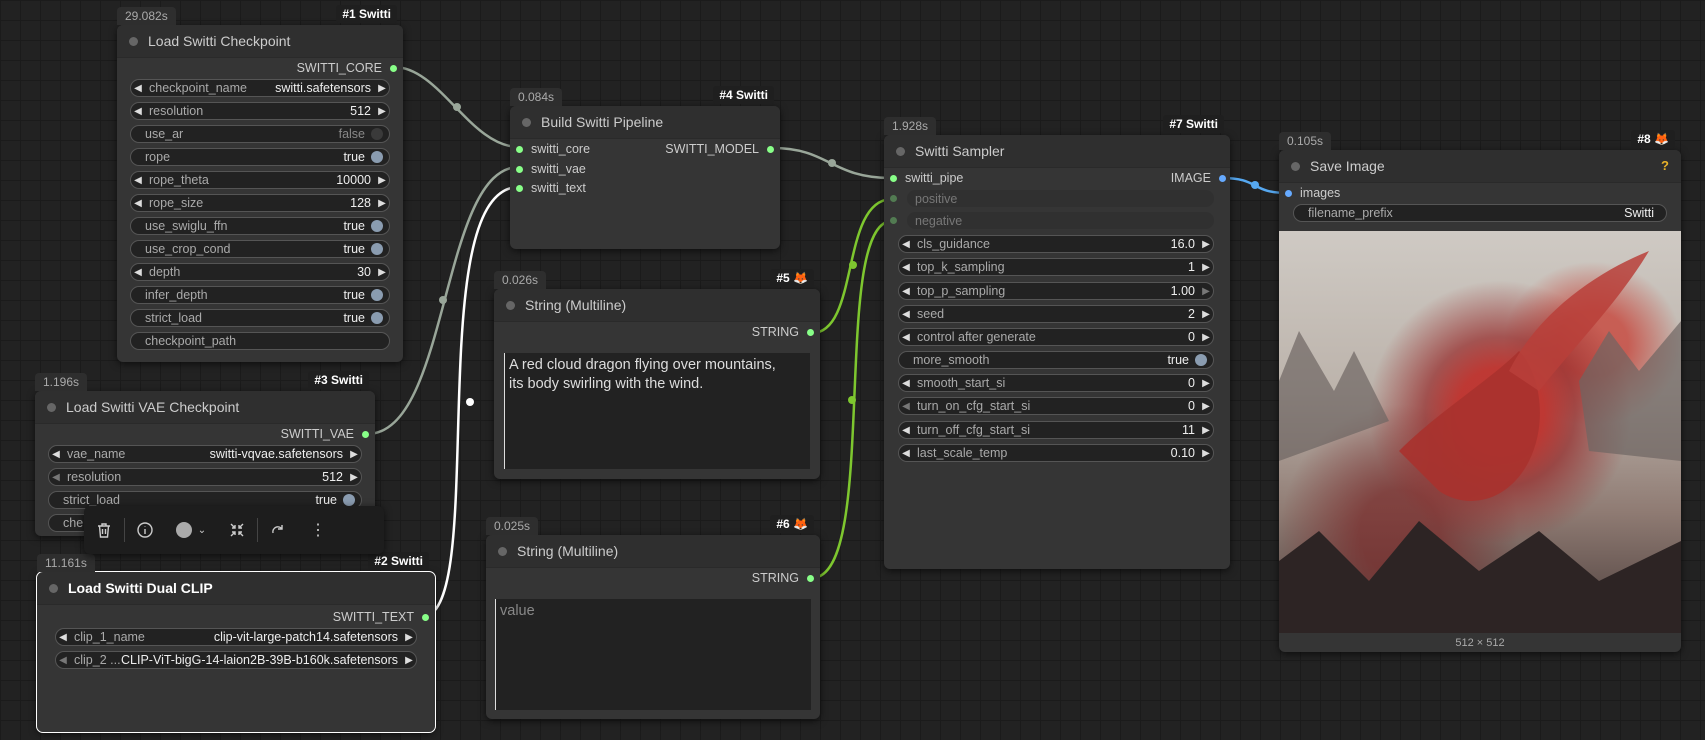  What do you see at coordinates (1052, 198) in the screenshot?
I see `input-slot-positive: positive` at bounding box center [1052, 198].